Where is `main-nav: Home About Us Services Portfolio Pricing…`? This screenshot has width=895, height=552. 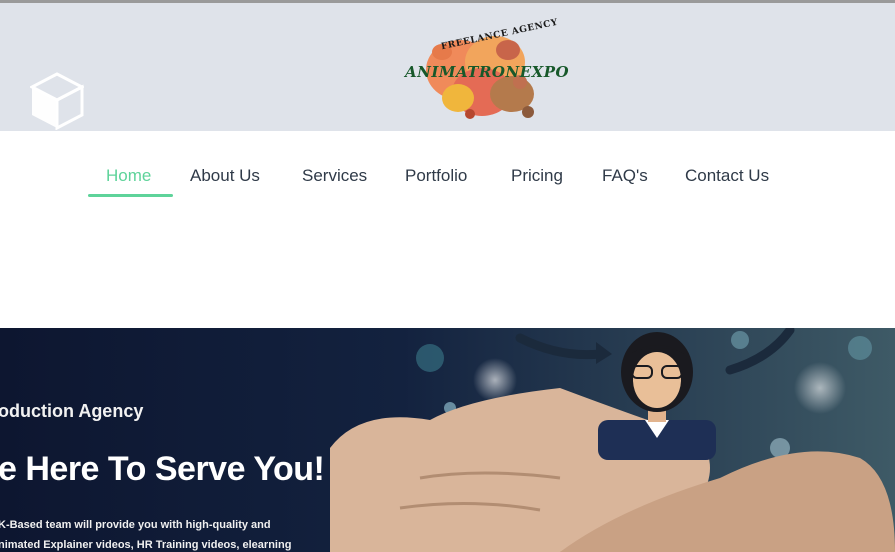 main-nav: Home About Us Services Portfolio Pricing… is located at coordinates (447, 182).